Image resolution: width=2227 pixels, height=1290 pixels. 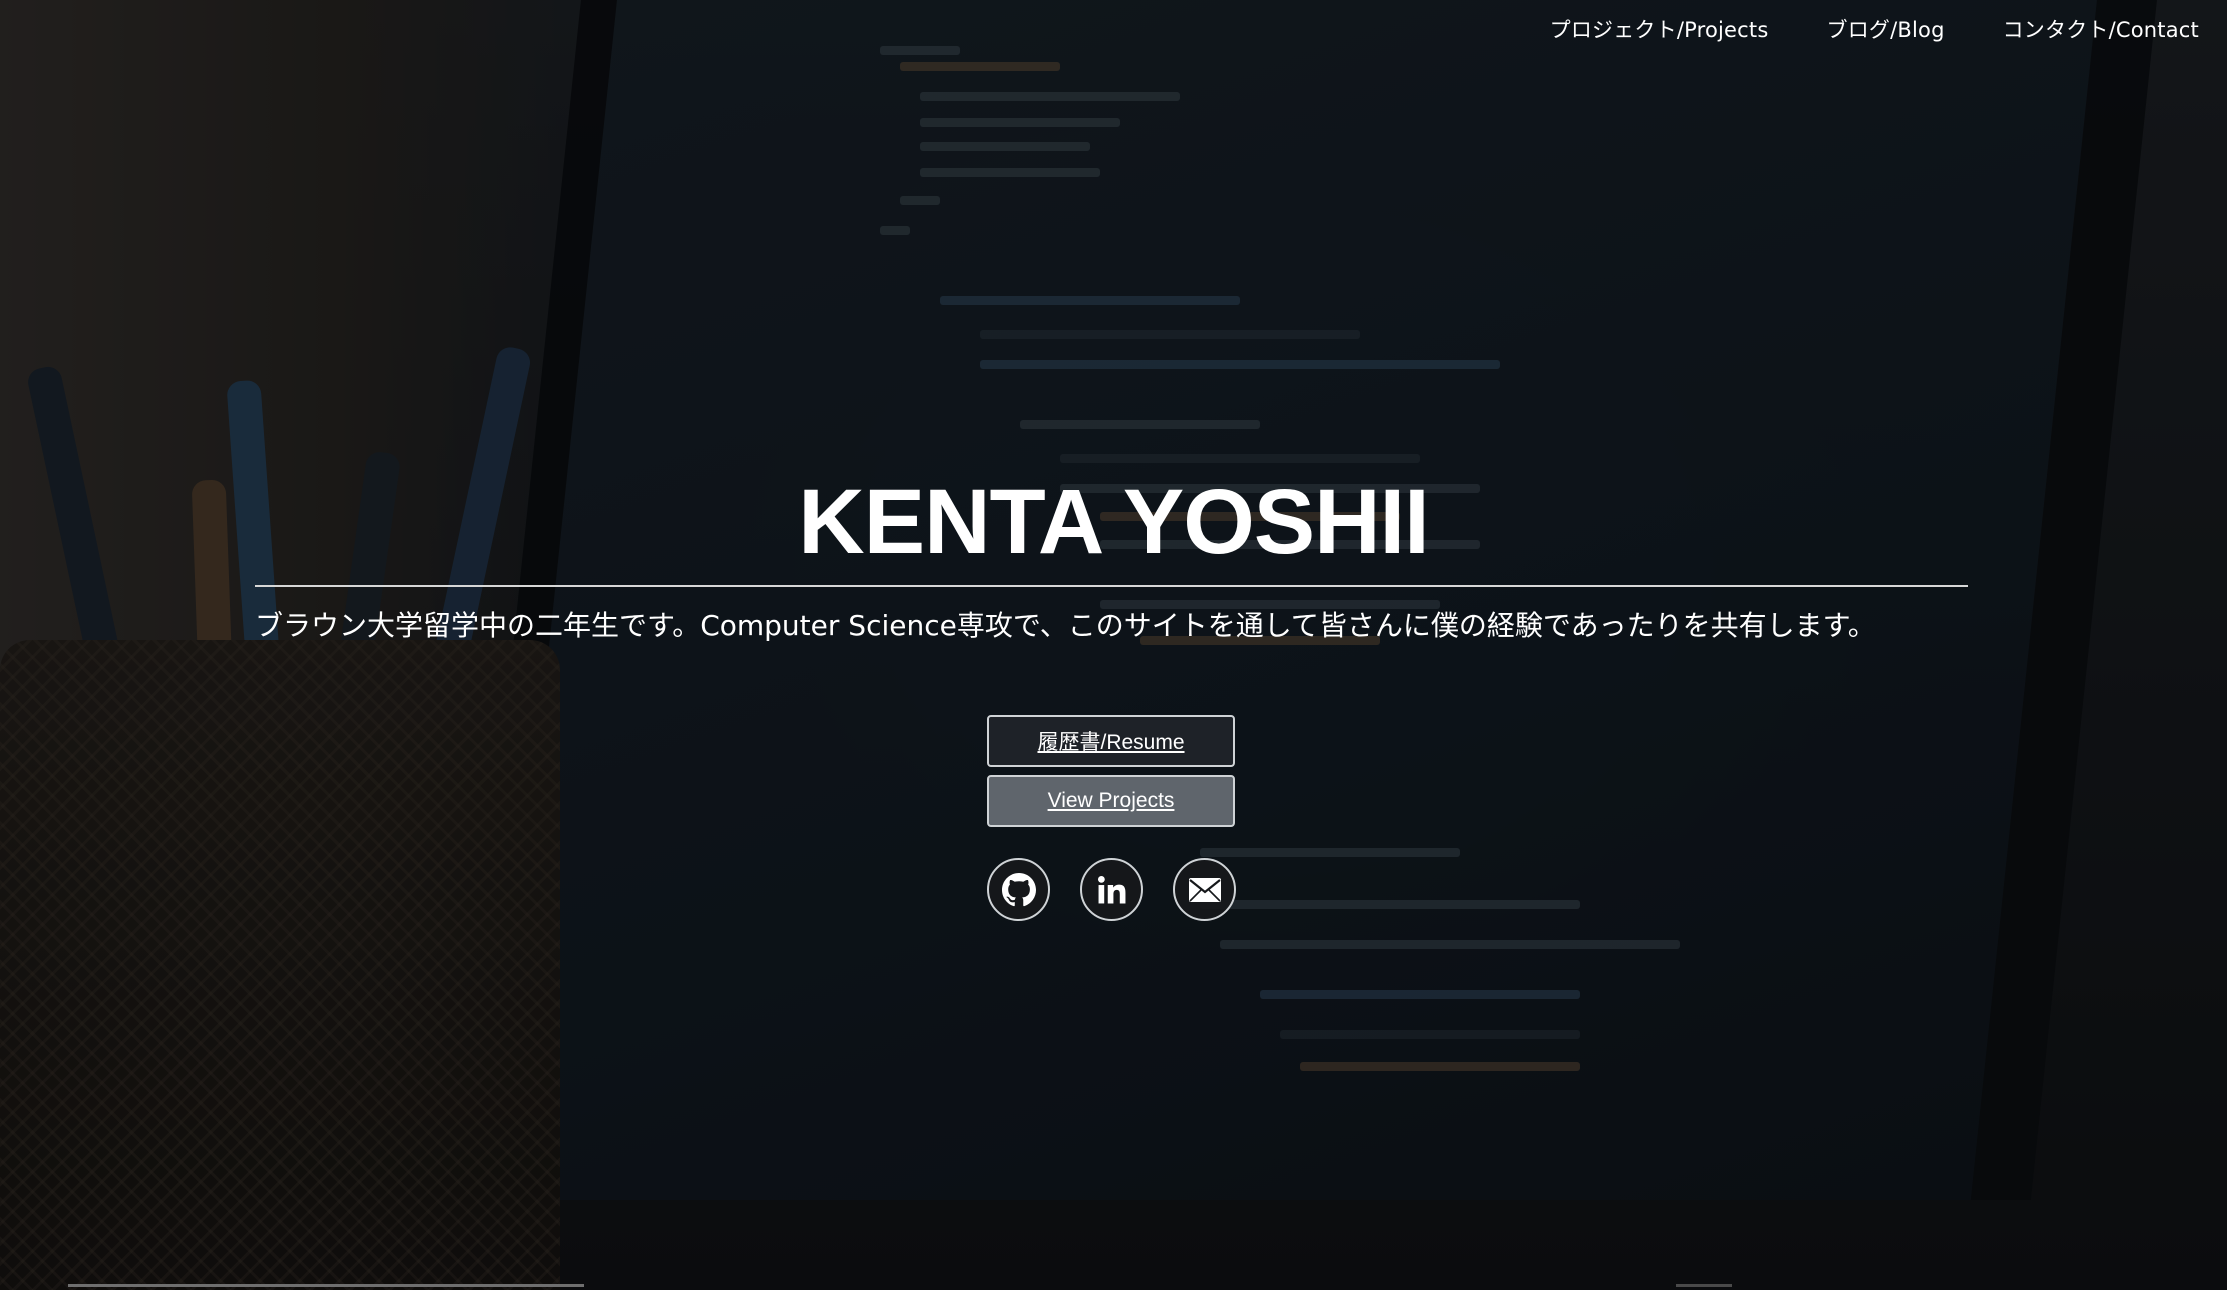 I want to click on nav-link-projects: プロジェクト/Projects, so click(x=1659, y=29).